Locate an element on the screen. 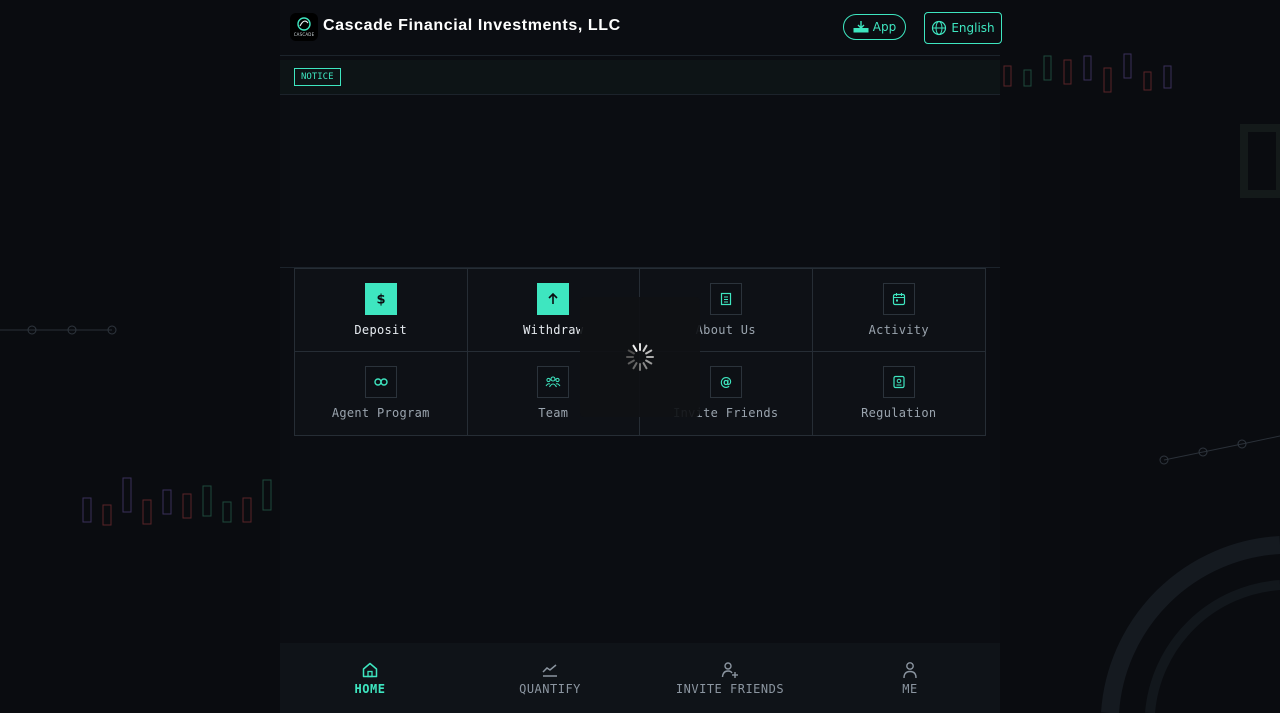 The image size is (1280, 713). loading-overlay is located at coordinates (640, 357).